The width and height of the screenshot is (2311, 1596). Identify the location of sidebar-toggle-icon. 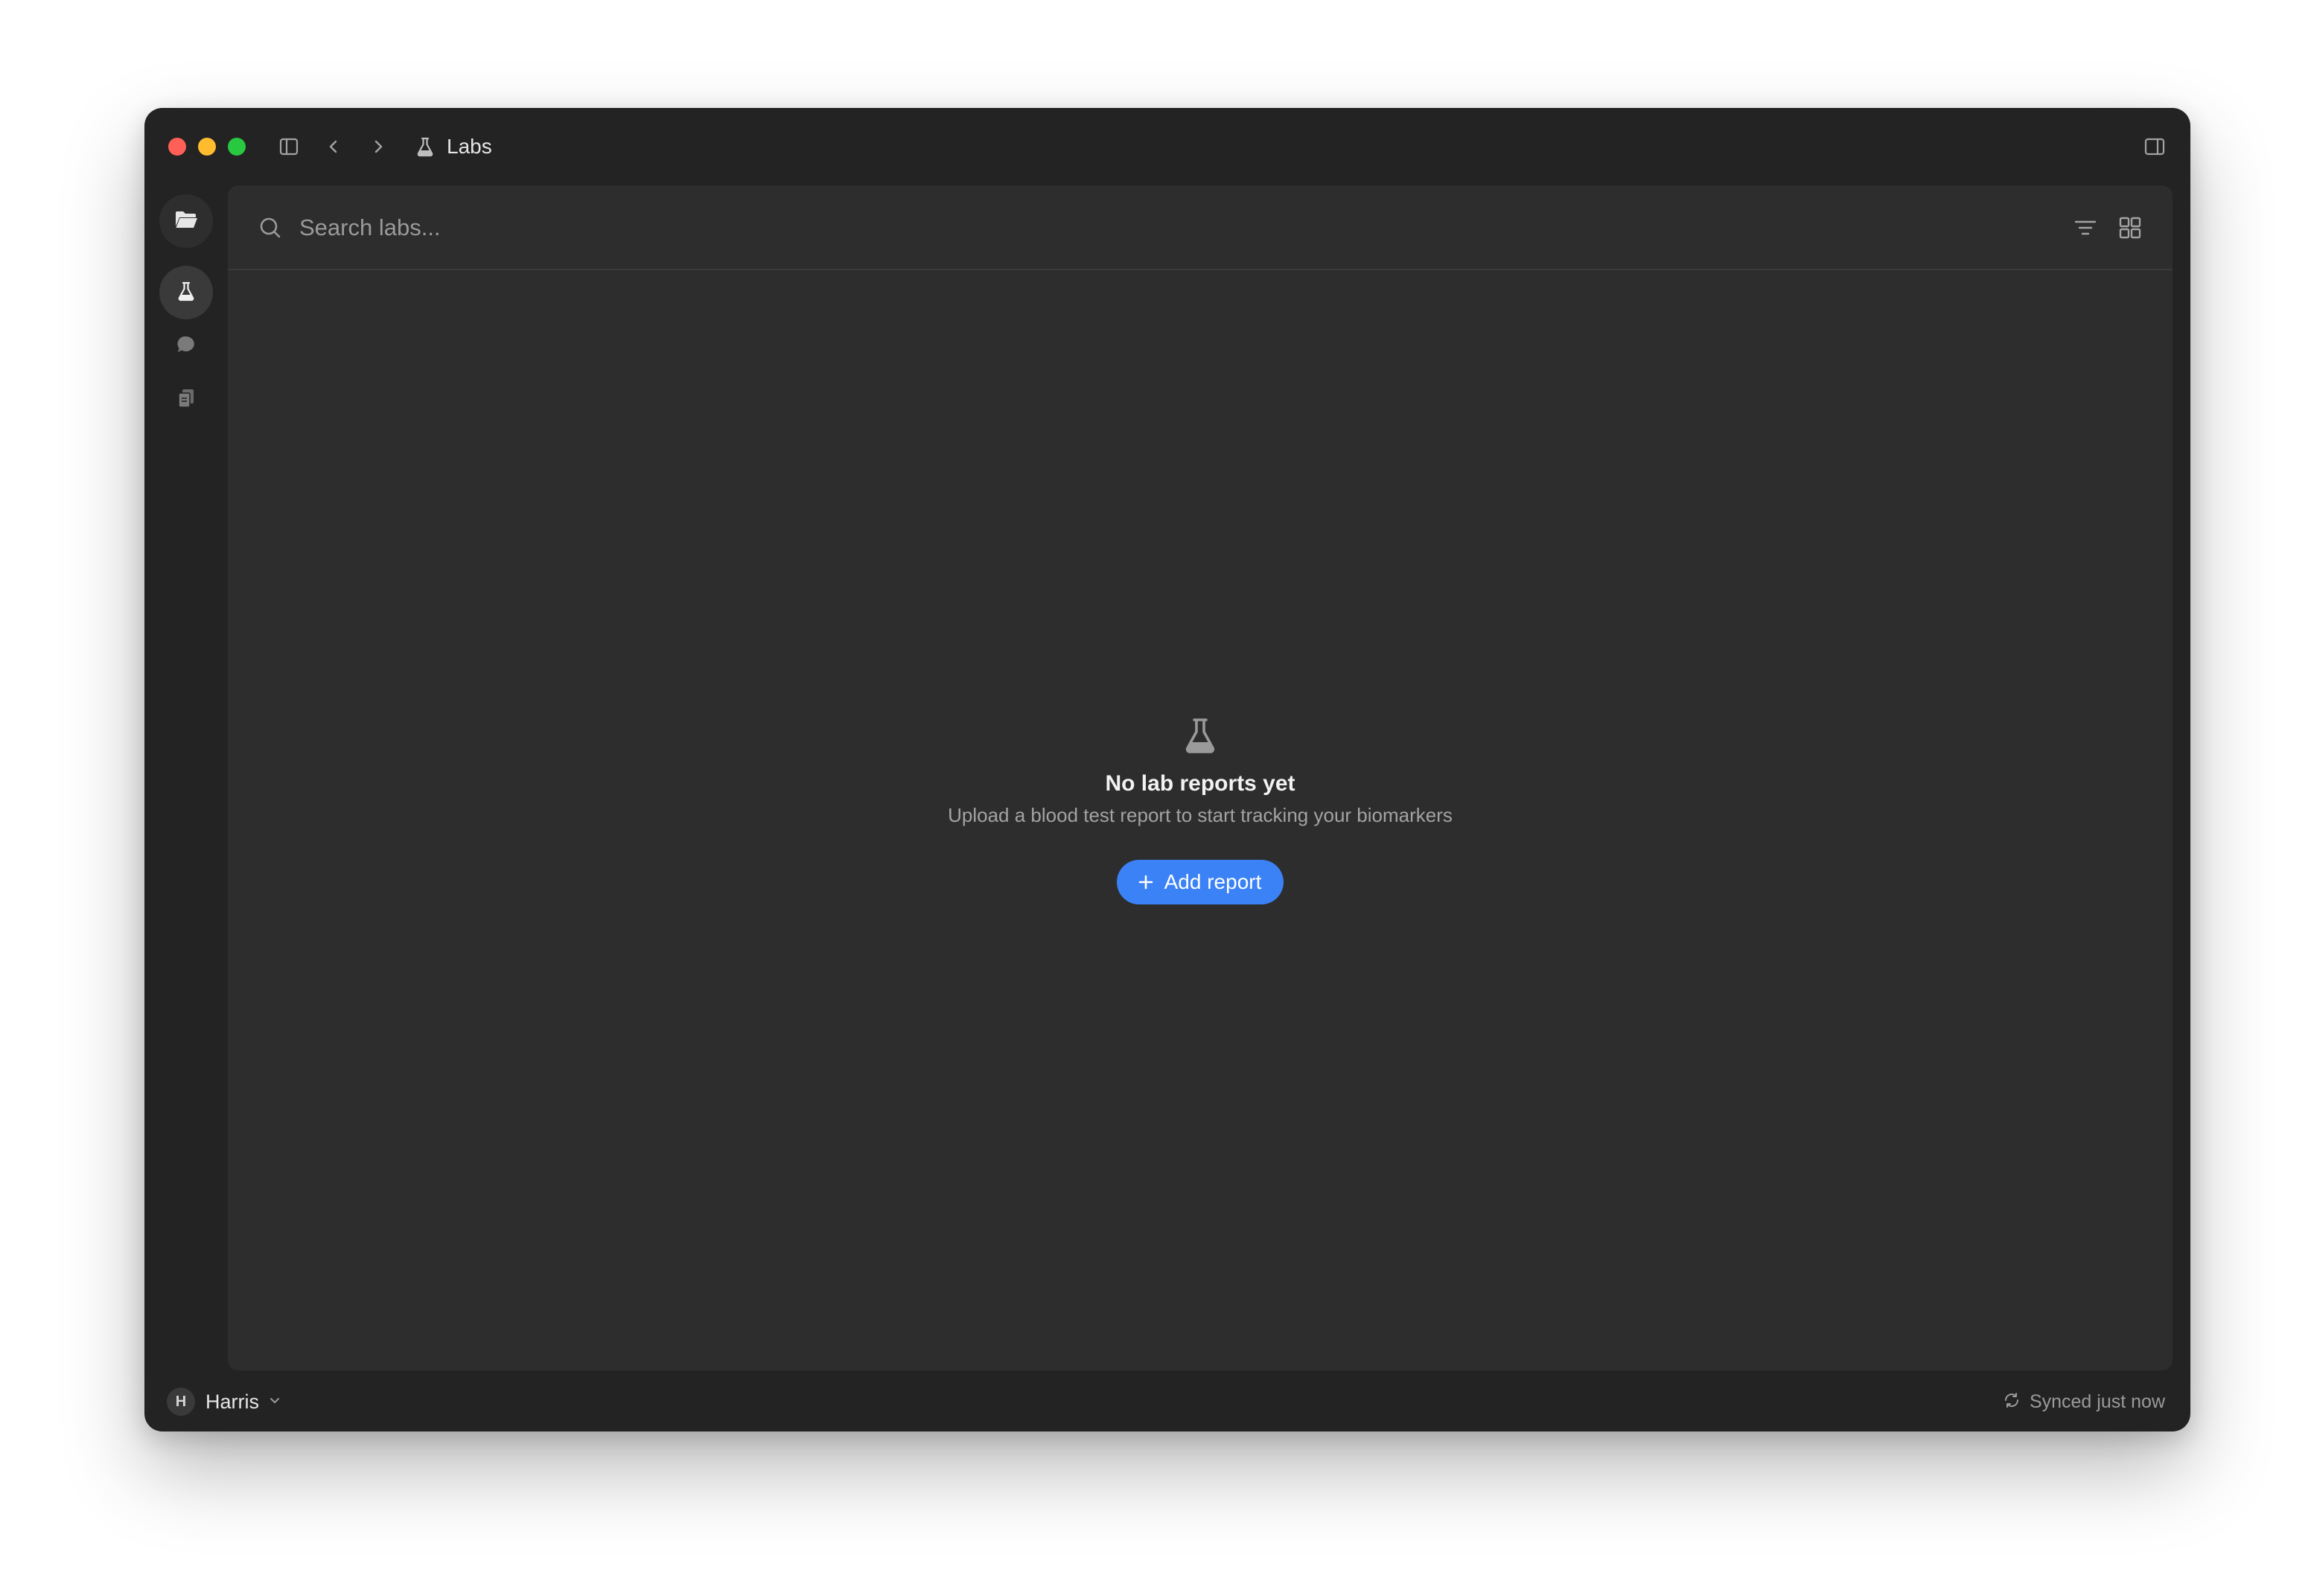
(289, 147).